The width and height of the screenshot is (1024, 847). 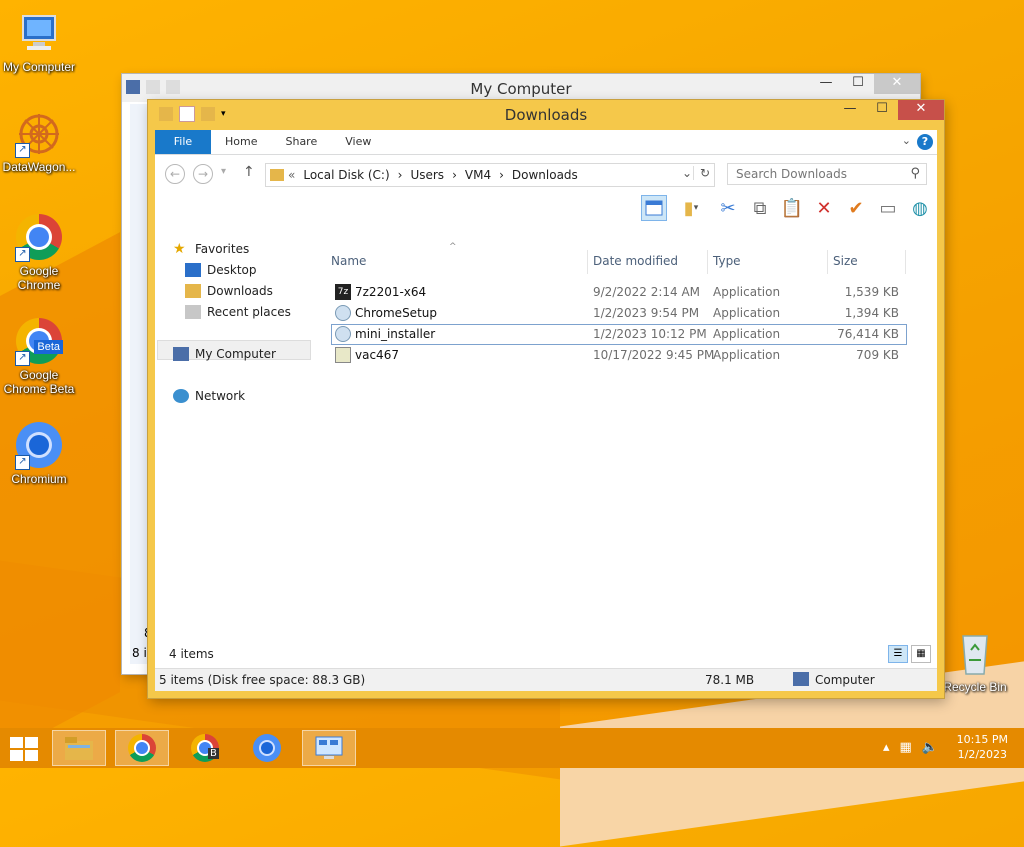 I want to click on cut-icon: ✂, so click(x=728, y=208).